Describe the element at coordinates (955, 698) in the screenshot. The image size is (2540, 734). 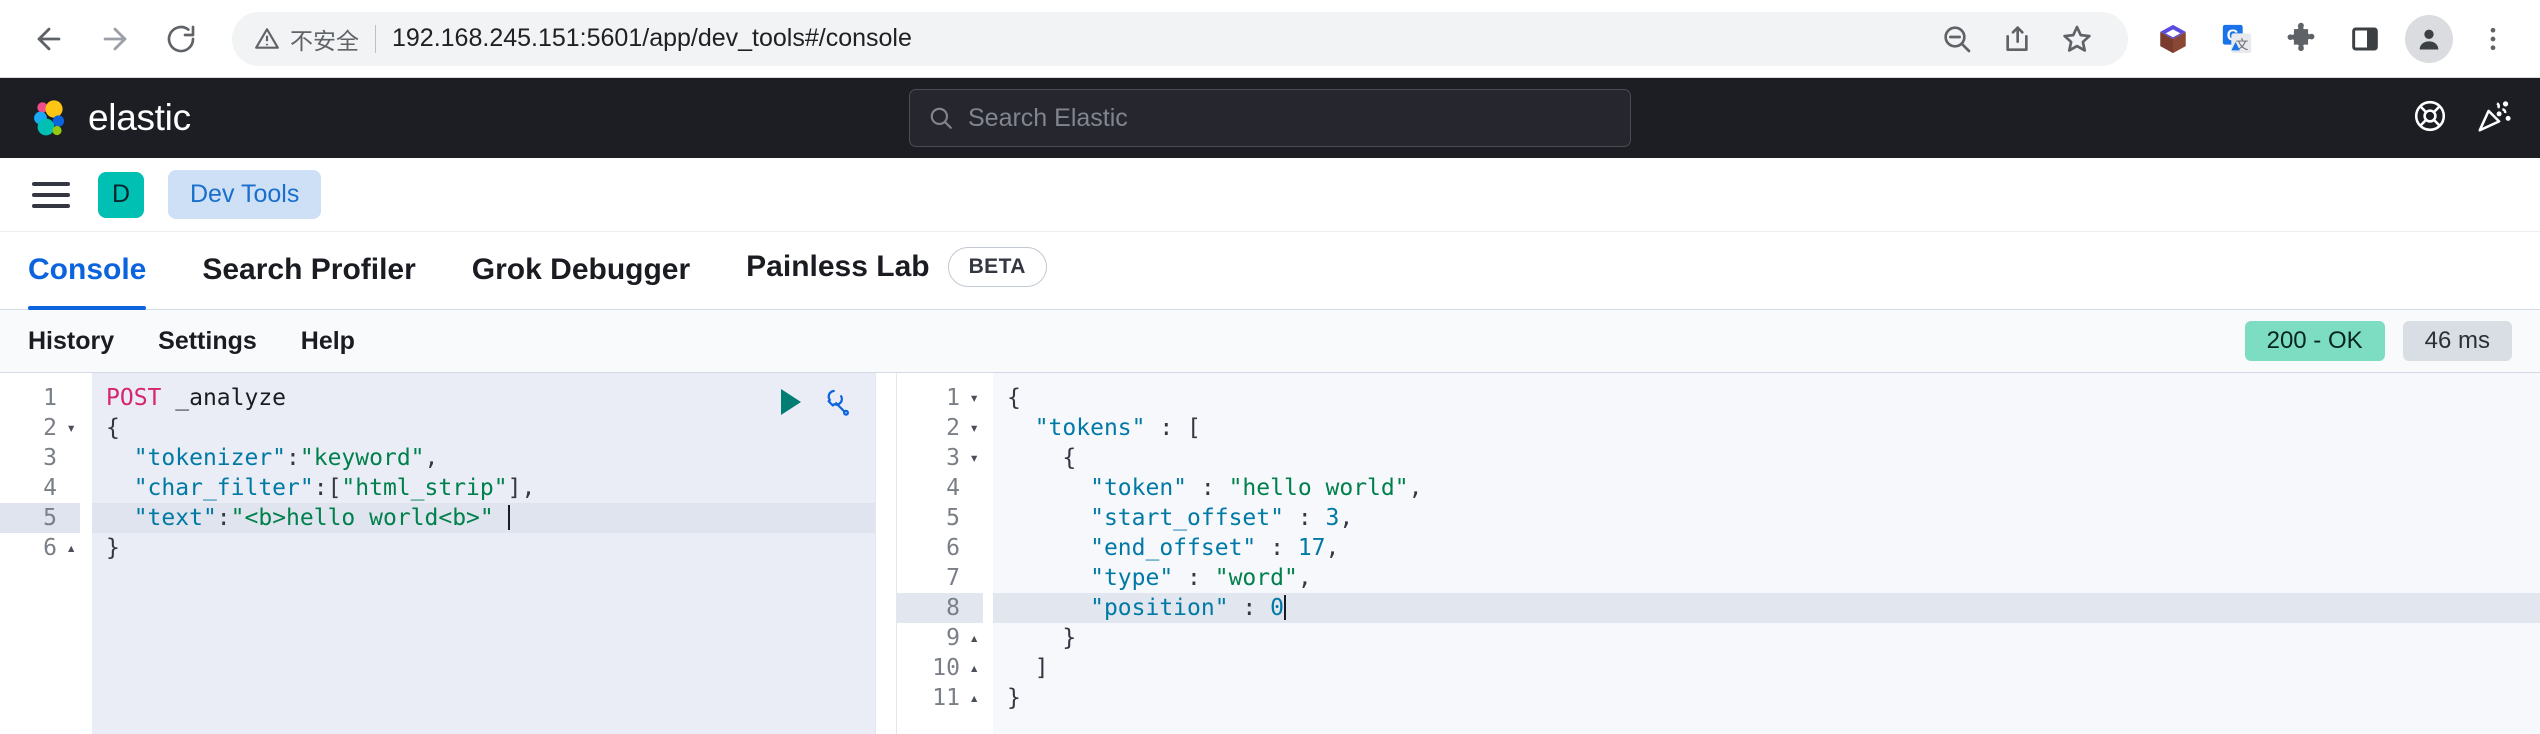
I see `gutter-line: 11 ▴` at that location.